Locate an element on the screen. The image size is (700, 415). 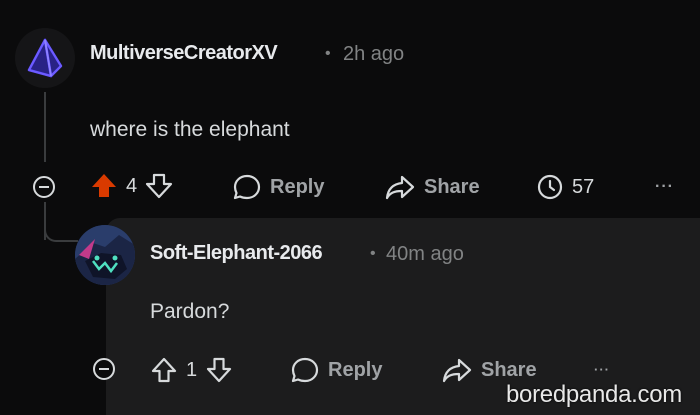
vote-count: 1 is located at coordinates (192, 369).